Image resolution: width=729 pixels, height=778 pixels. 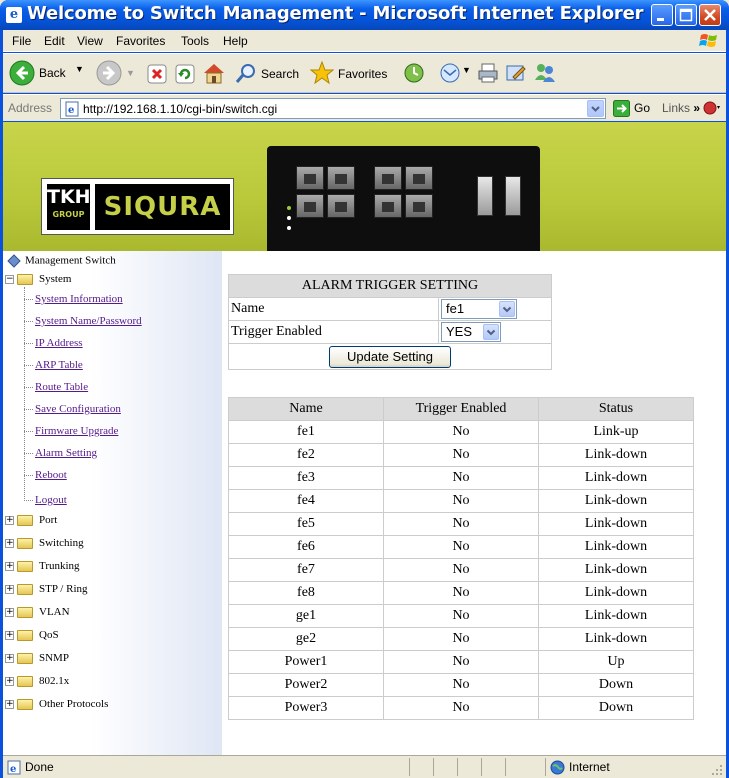 What do you see at coordinates (55, 279) in the screenshot?
I see `folder-label: System` at bounding box center [55, 279].